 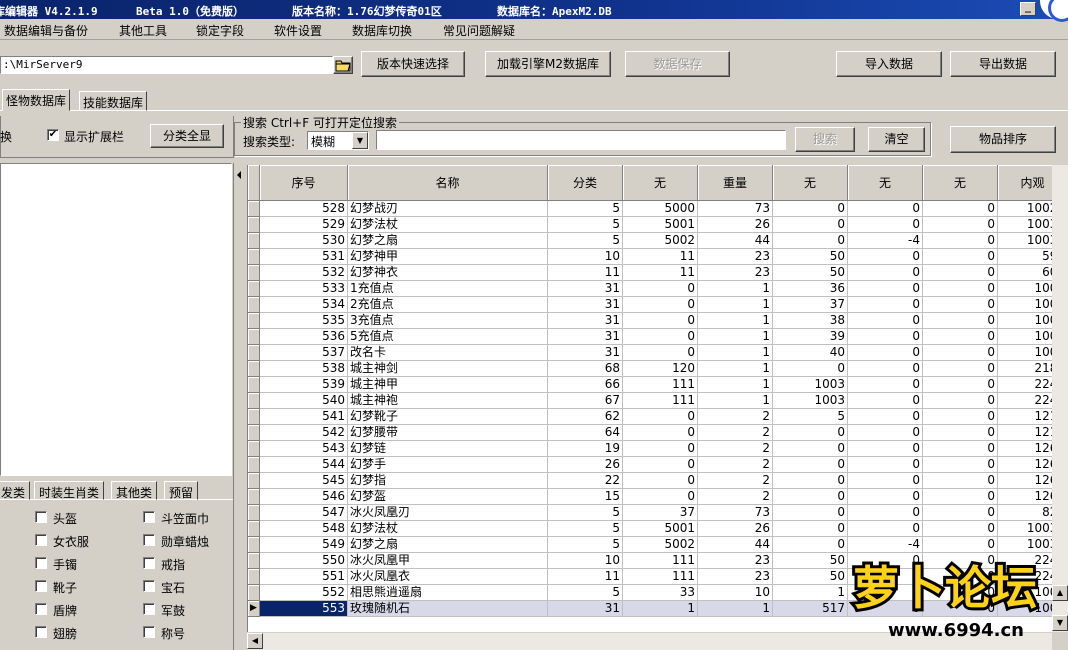 I want to click on table-cell: 36, so click(x=810, y=289).